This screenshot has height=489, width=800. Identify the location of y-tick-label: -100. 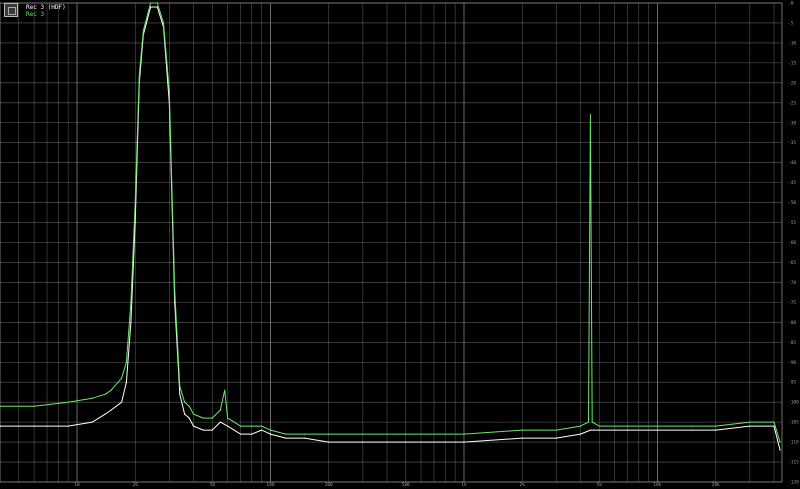
(793, 403).